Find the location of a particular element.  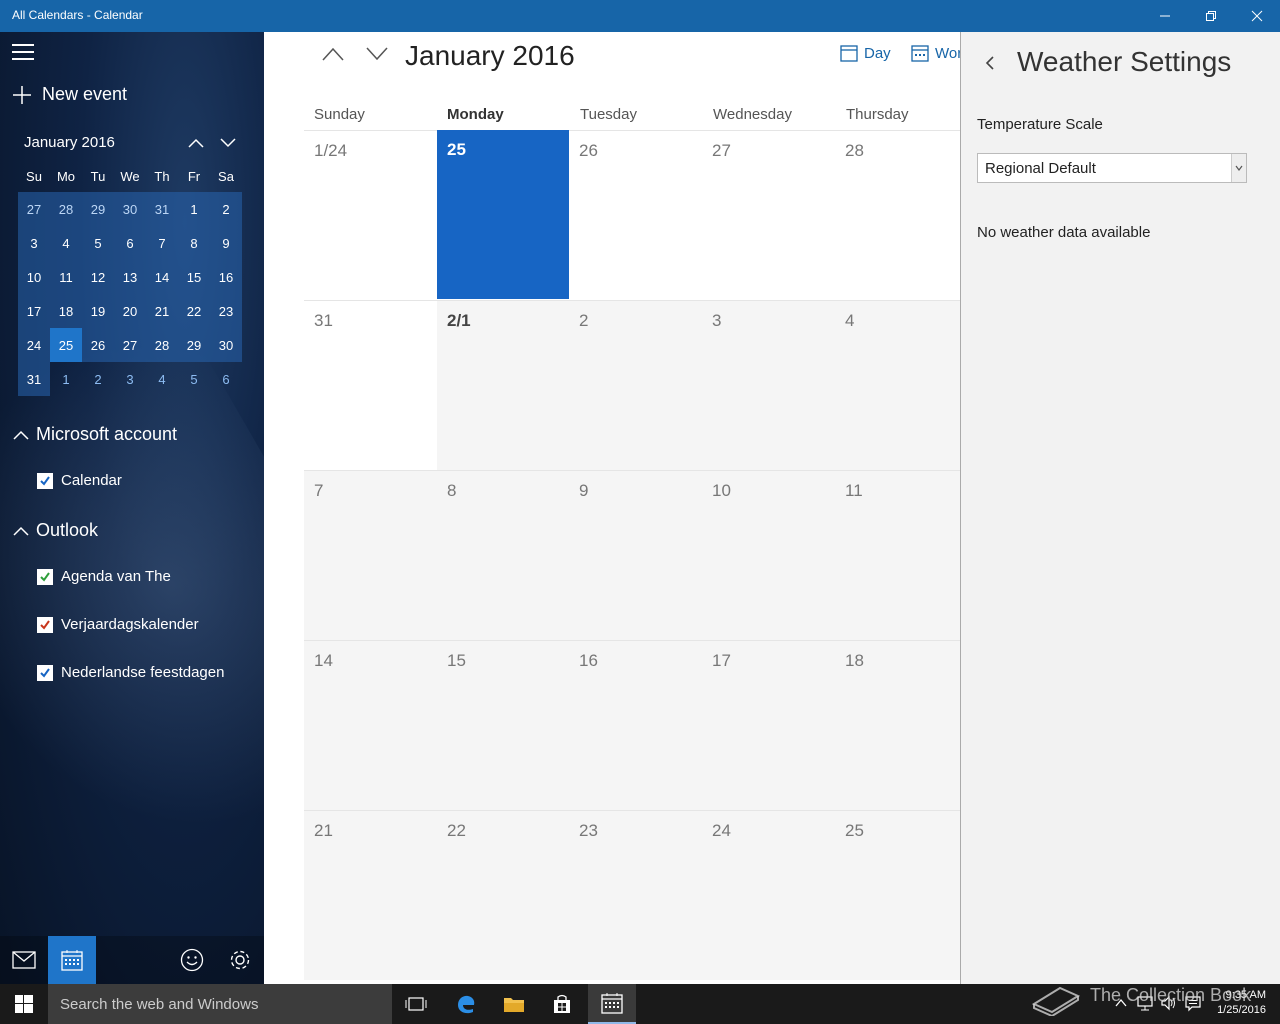

mini-day: 26 is located at coordinates (98, 345).